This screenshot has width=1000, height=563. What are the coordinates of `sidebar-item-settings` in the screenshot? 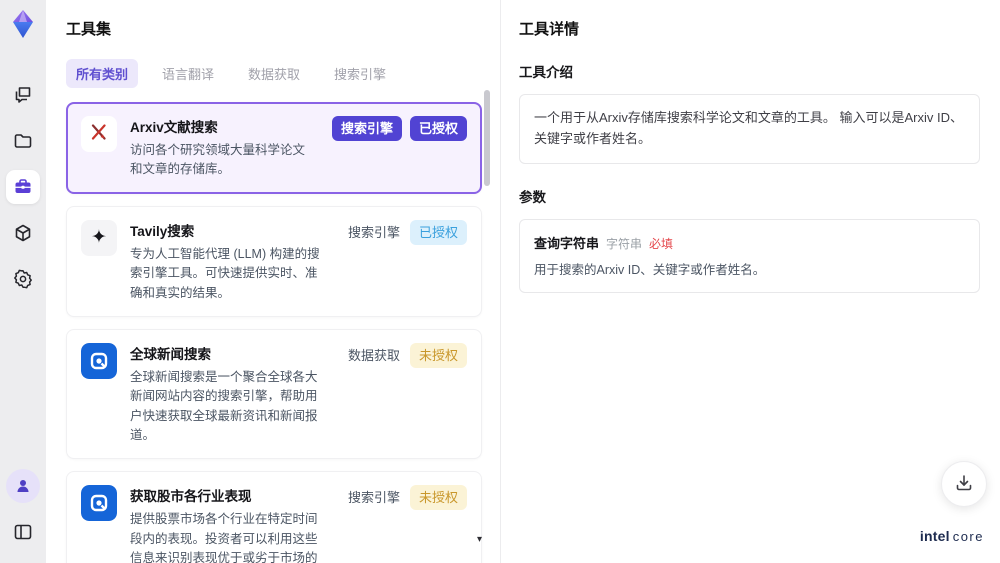 It's located at (23, 279).